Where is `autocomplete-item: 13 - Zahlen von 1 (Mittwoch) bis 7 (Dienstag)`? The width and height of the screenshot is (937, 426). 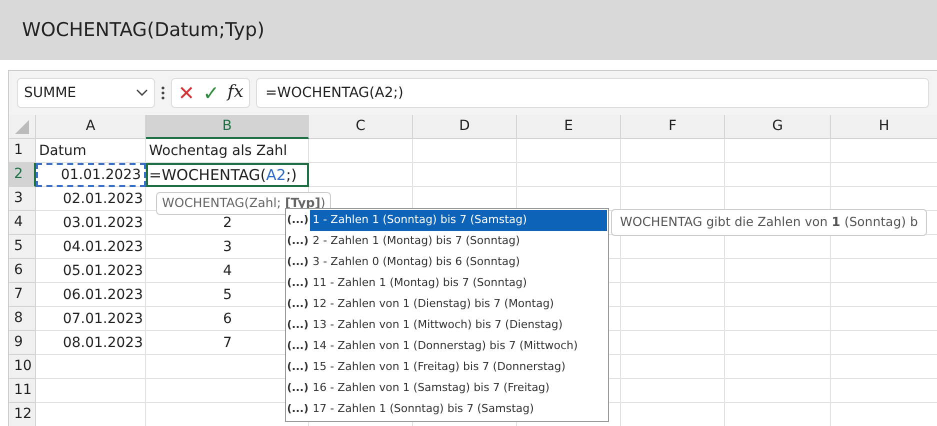 autocomplete-item: 13 - Zahlen von 1 (Mittwoch) bis 7 (Dienstag) is located at coordinates (438, 325).